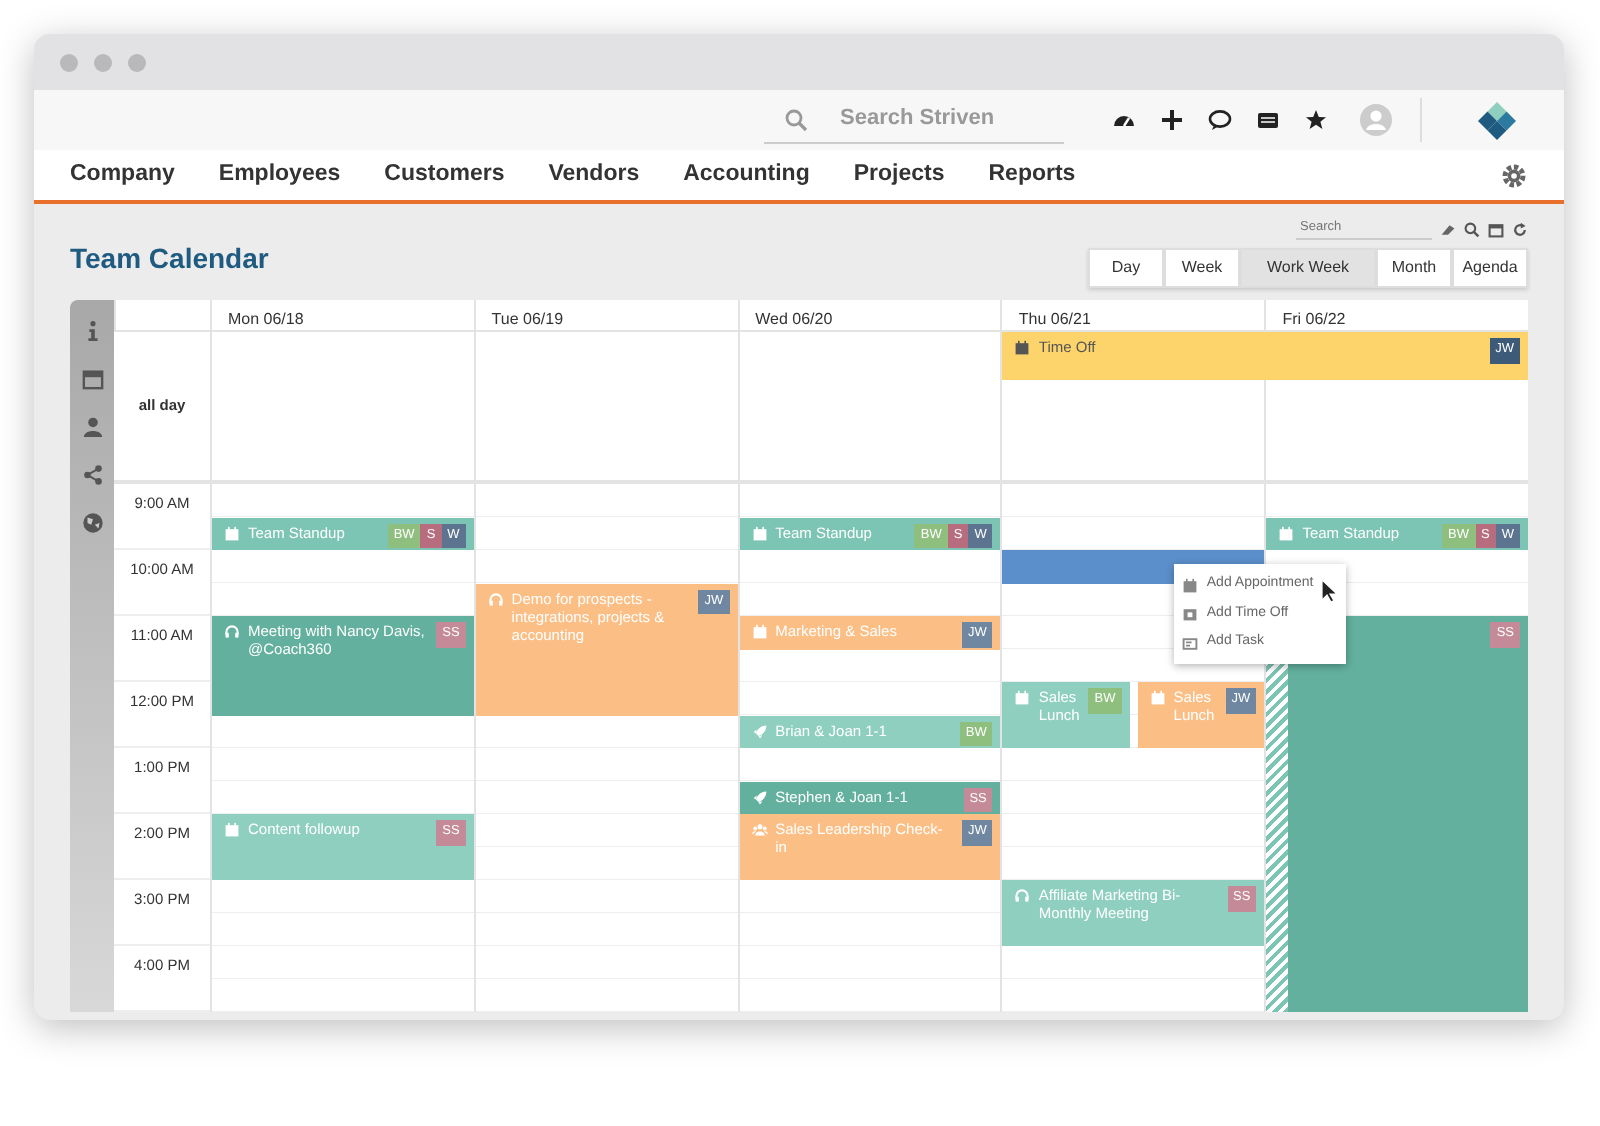  Describe the element at coordinates (444, 175) in the screenshot. I see `nav-link: Customers` at that location.